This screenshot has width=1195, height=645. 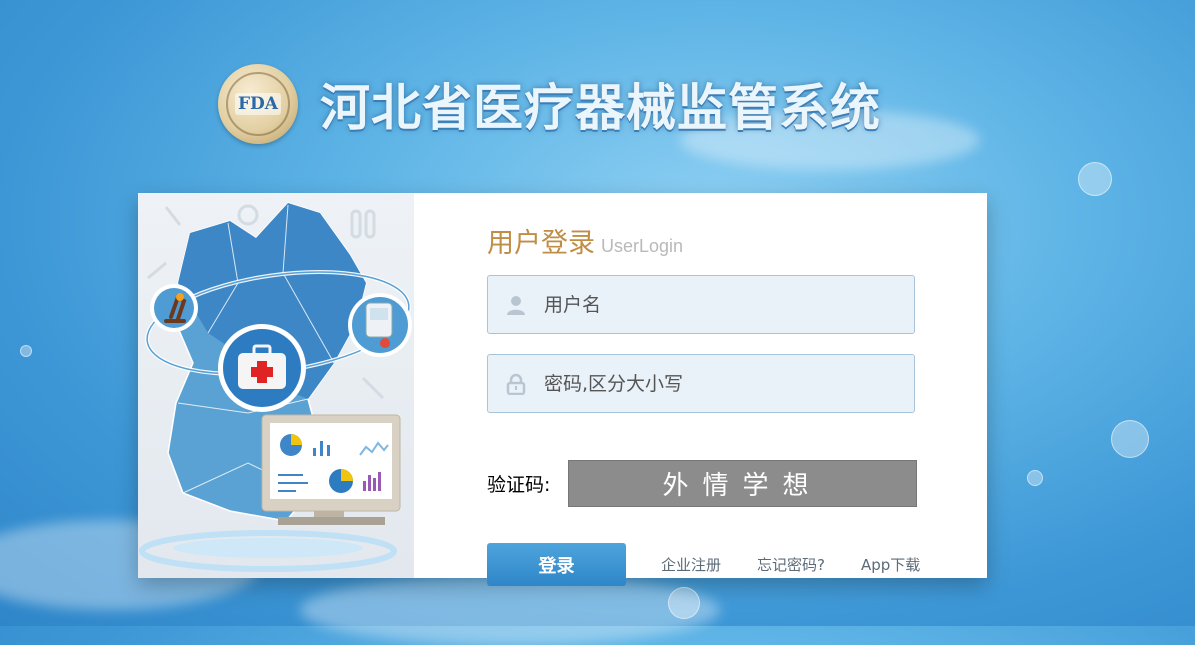 What do you see at coordinates (556, 564) in the screenshot?
I see `login-button: 登录` at bounding box center [556, 564].